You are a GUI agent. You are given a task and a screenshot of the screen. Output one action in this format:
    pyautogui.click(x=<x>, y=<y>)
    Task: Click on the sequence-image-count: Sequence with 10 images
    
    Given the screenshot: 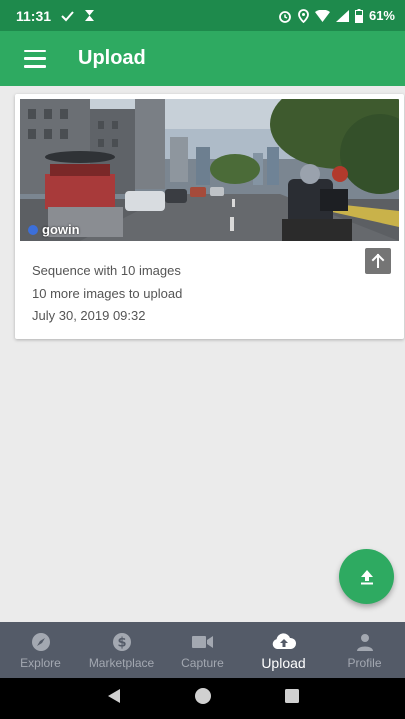 What is the action you would take?
    pyautogui.click(x=106, y=270)
    